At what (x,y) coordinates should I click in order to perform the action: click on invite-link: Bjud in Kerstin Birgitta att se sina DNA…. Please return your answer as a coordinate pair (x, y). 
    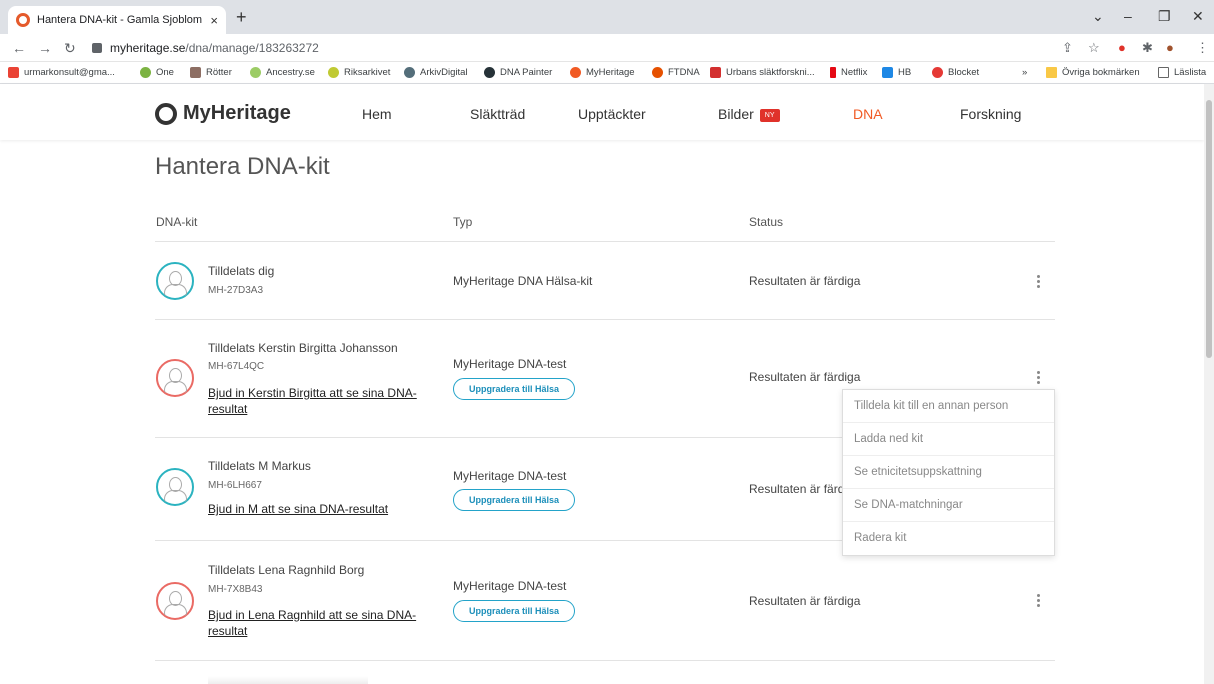
    Looking at the image, I should click on (320, 401).